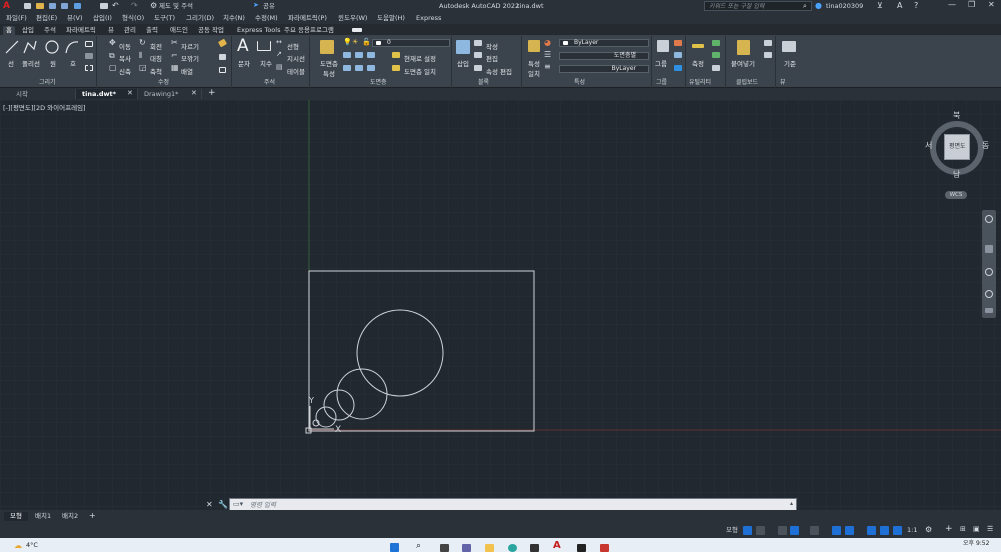 The width and height of the screenshot is (1001, 552). I want to click on task-view-icon, so click(444, 548).